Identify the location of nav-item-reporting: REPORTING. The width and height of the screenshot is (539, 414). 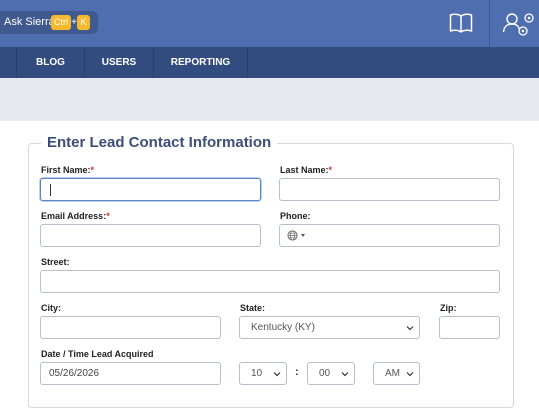
(200, 62).